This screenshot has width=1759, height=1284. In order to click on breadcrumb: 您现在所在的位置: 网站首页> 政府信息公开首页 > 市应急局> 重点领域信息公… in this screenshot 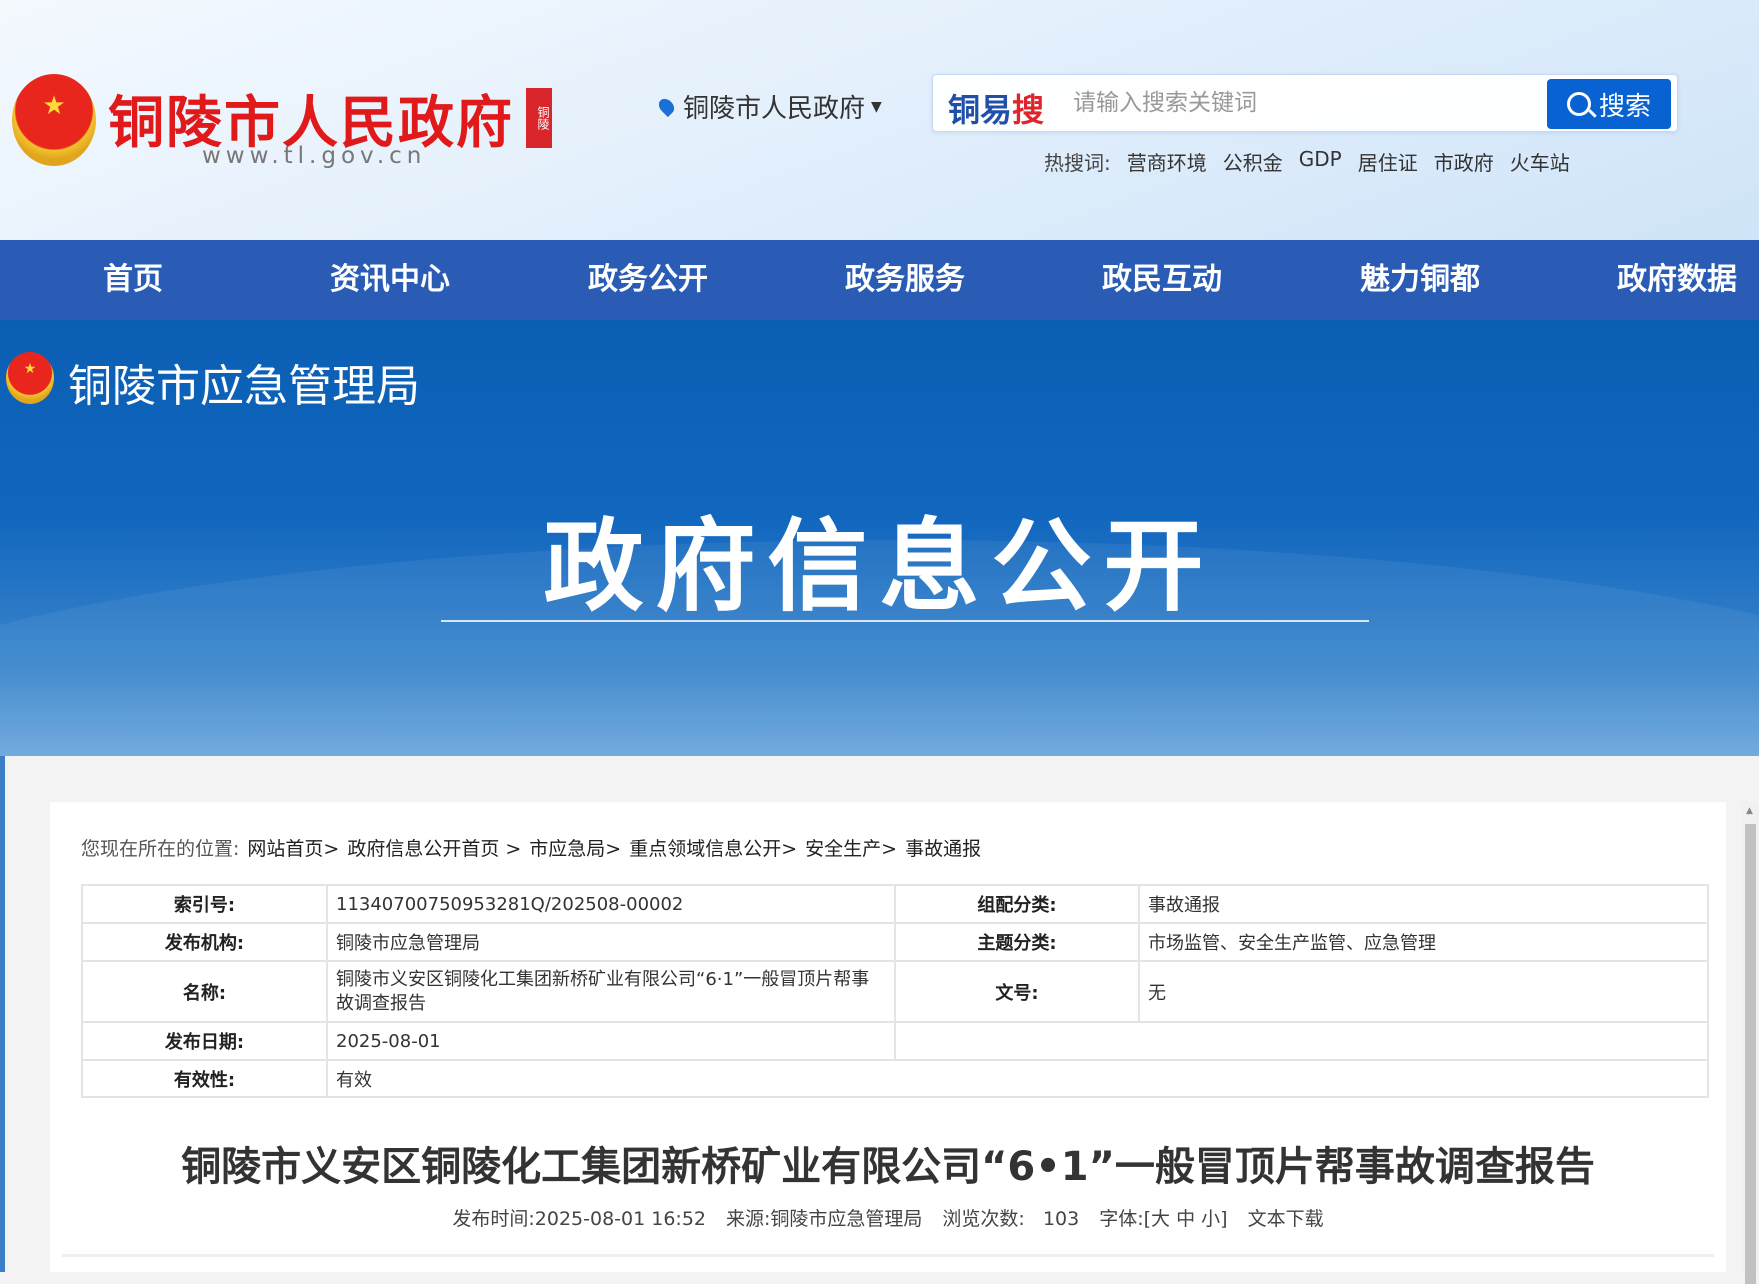, I will do `click(531, 847)`.